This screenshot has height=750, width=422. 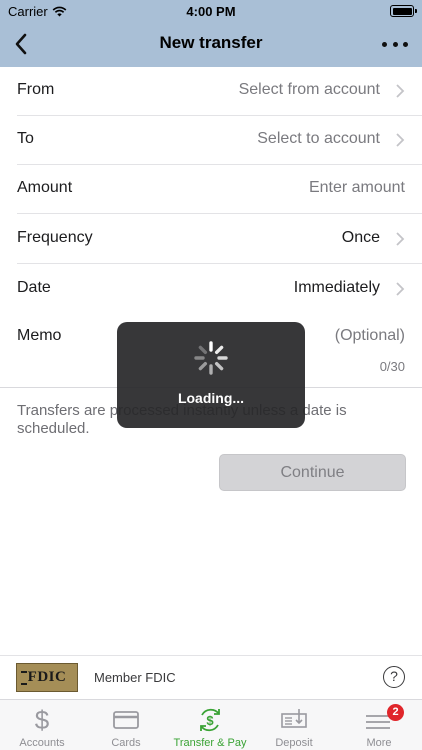 I want to click on fdic-logo-text: FDIC, so click(x=47, y=677).